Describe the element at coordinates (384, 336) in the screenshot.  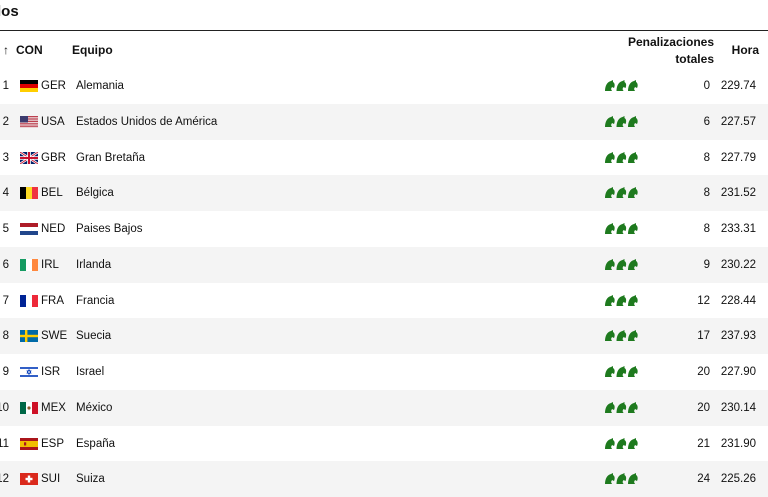
I see `table-row: 8 SWE Suecia 17 237.93` at that location.